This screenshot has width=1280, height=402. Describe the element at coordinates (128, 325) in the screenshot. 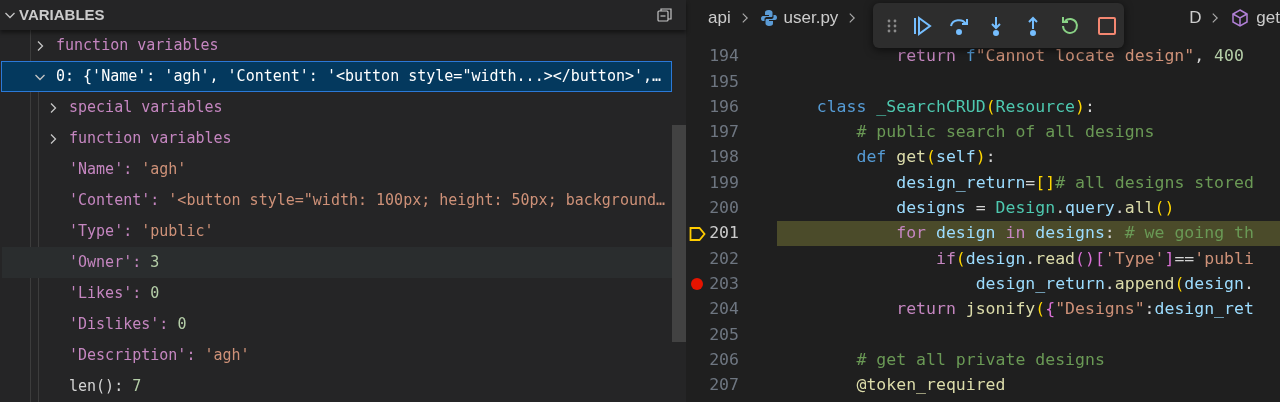

I see `variable-entry: 'Dislikes': 0` at that location.